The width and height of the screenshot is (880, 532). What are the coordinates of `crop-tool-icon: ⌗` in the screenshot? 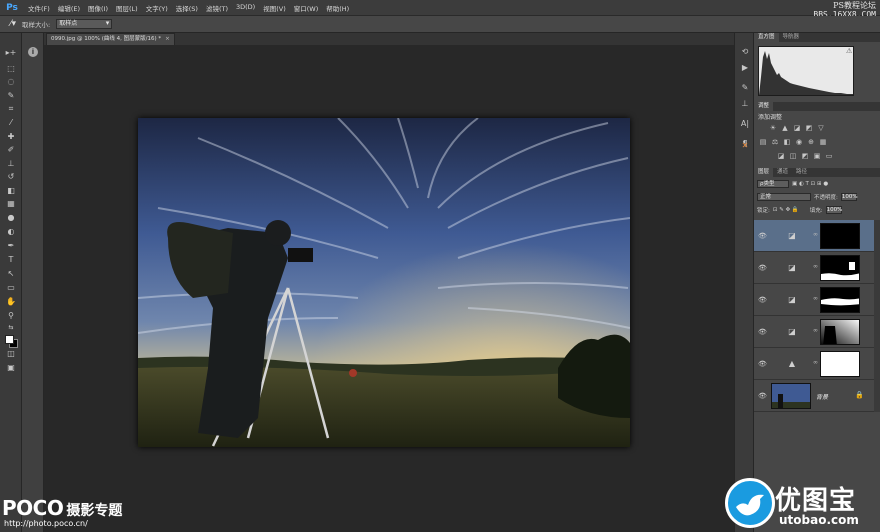 It's located at (11, 109).